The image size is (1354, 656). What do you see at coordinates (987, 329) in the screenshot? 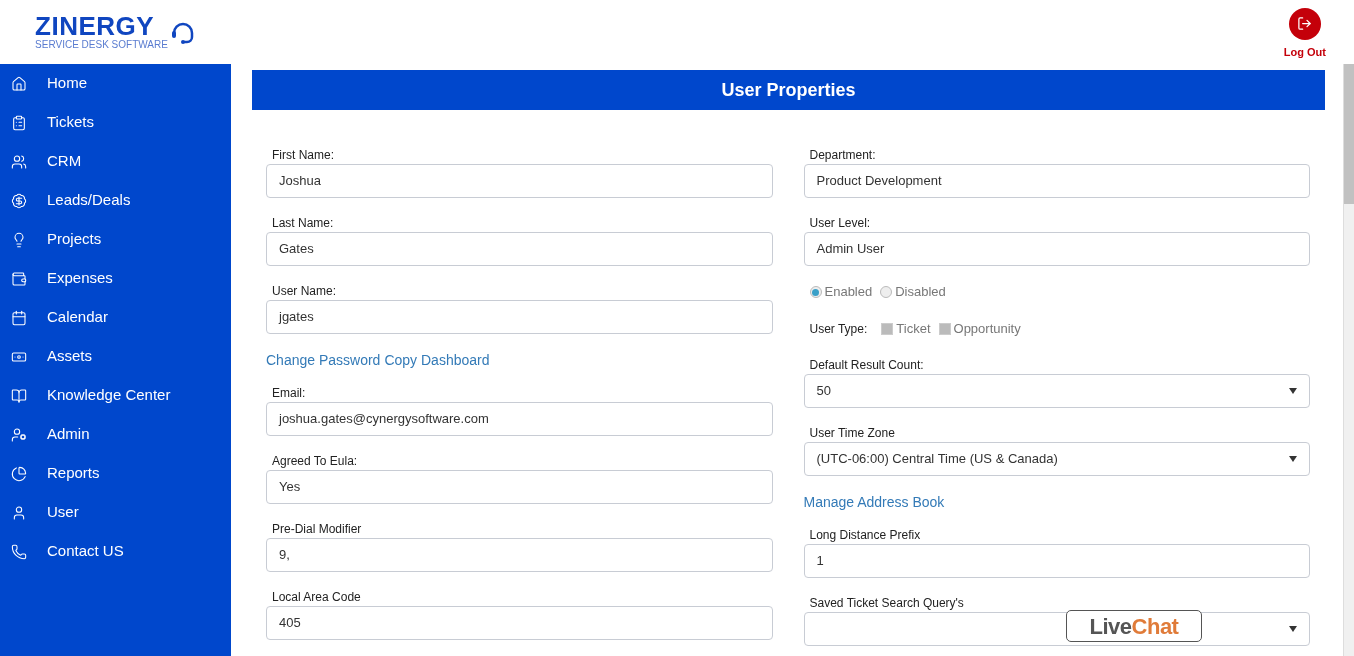
I see `checkbox-label: Opportunity` at bounding box center [987, 329].